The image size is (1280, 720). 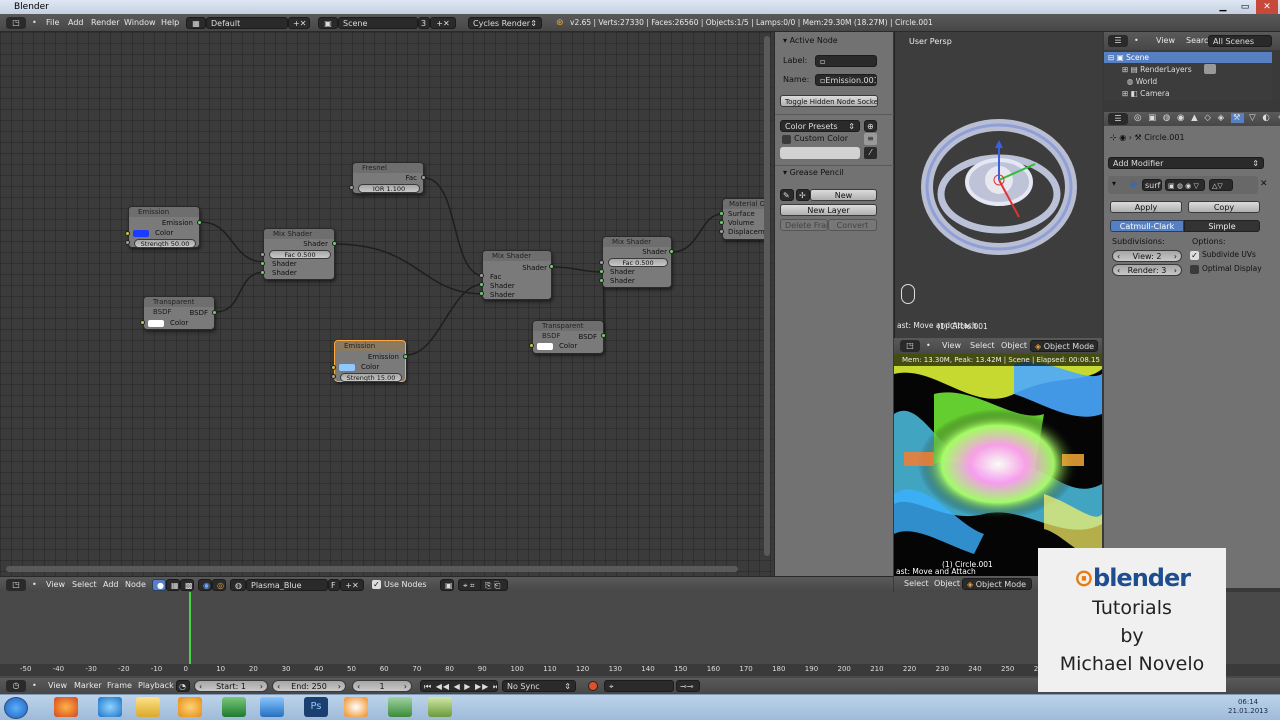 I want to click on ior-field: IOR 1.100, so click(x=389, y=188).